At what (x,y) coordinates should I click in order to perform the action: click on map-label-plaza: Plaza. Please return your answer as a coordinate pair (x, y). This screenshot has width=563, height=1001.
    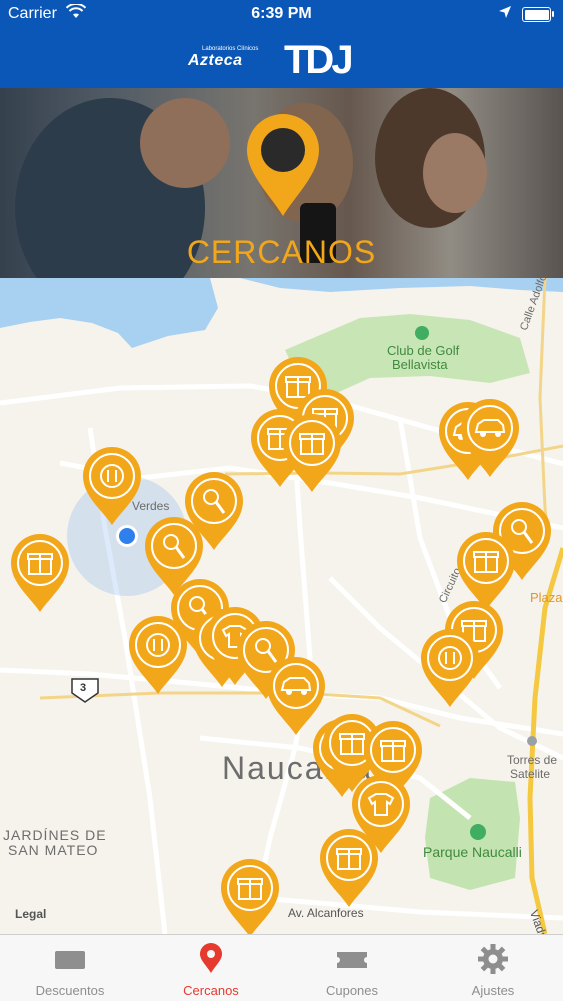
    Looking at the image, I should click on (546, 597).